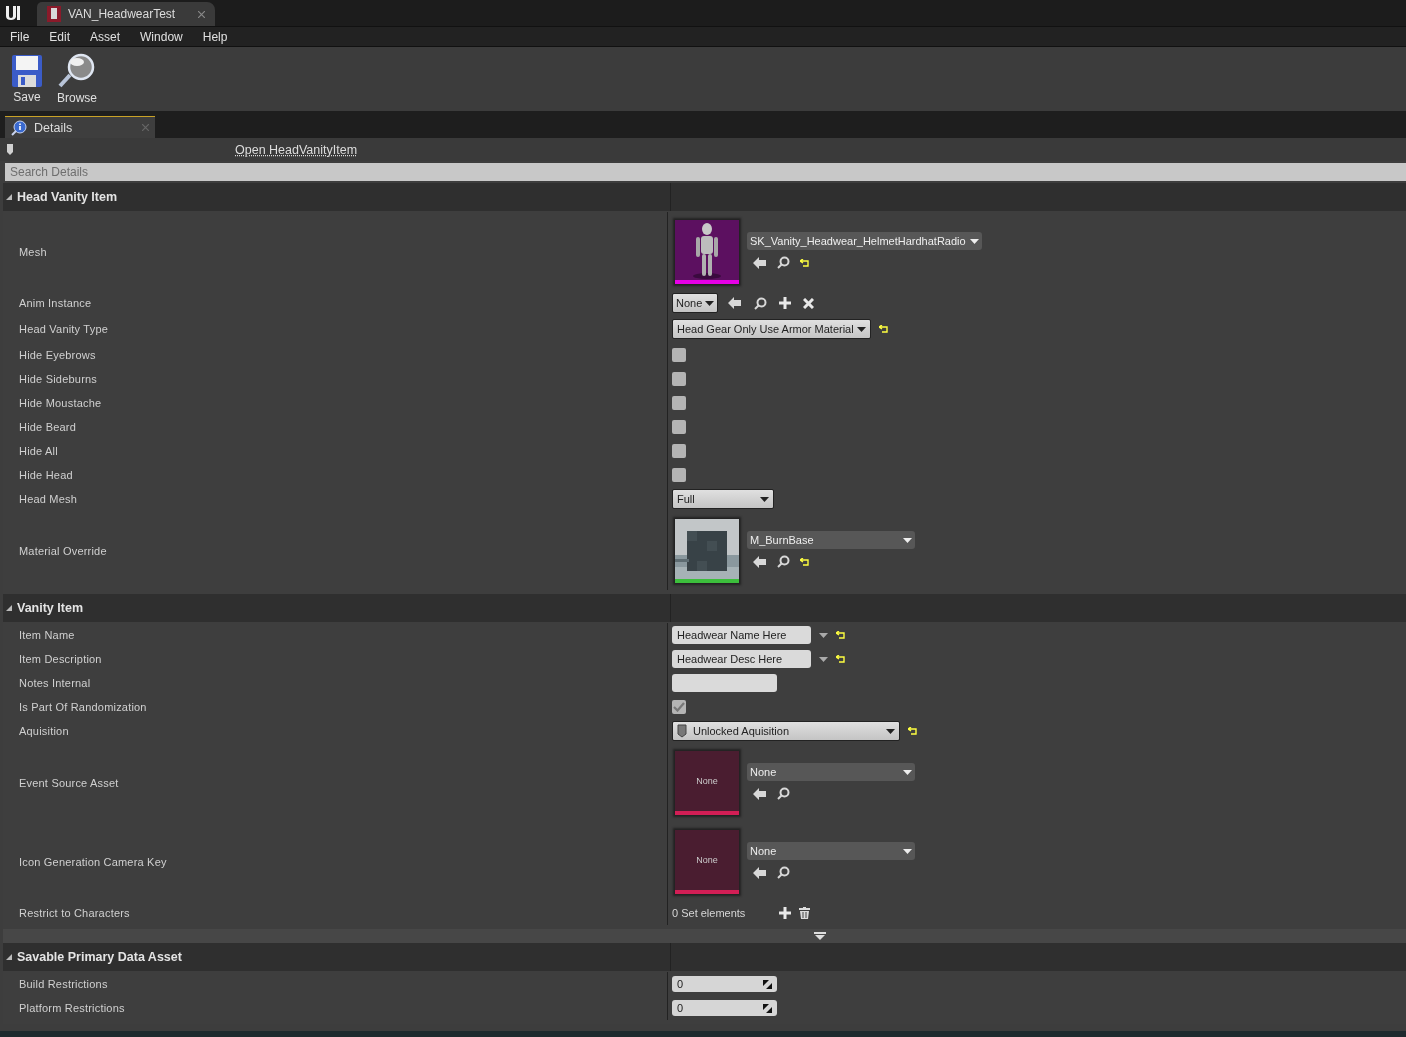 The width and height of the screenshot is (1406, 1037). What do you see at coordinates (63, 550) in the screenshot?
I see `property-label: Material Override` at bounding box center [63, 550].